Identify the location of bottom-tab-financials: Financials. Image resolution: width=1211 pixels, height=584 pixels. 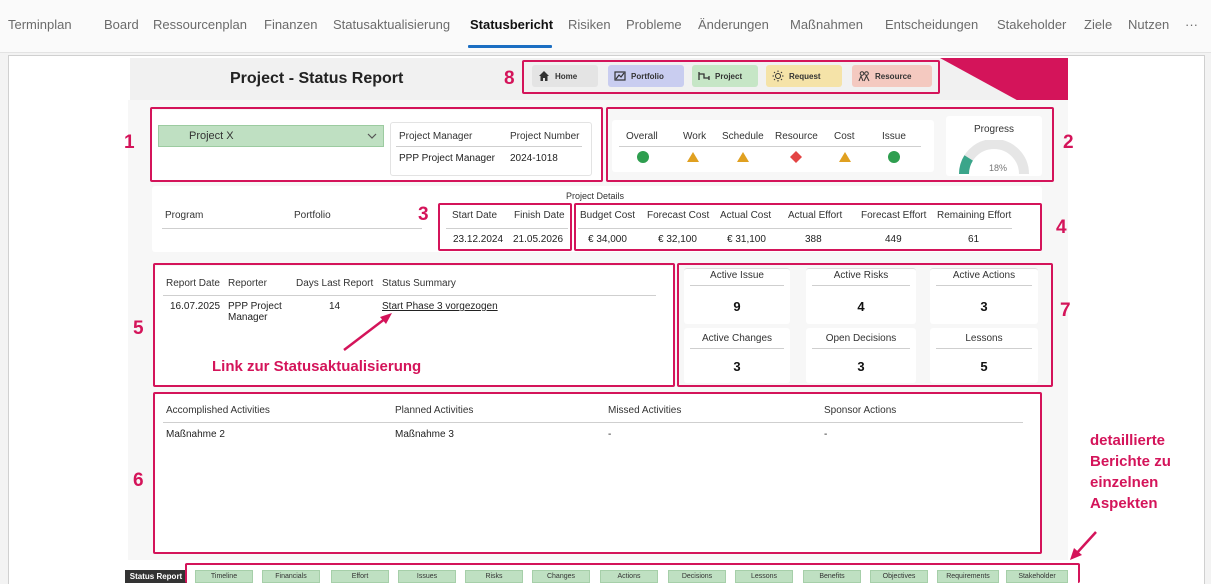
(291, 576).